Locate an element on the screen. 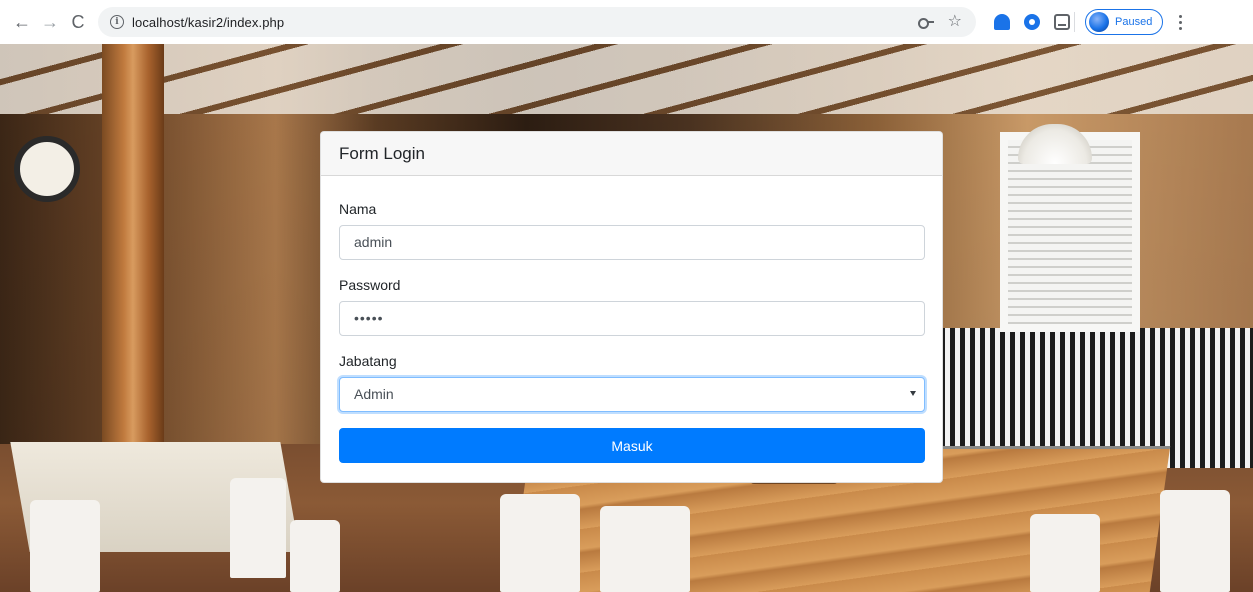 The width and height of the screenshot is (1253, 592). password-group: Password ••••• is located at coordinates (632, 305).